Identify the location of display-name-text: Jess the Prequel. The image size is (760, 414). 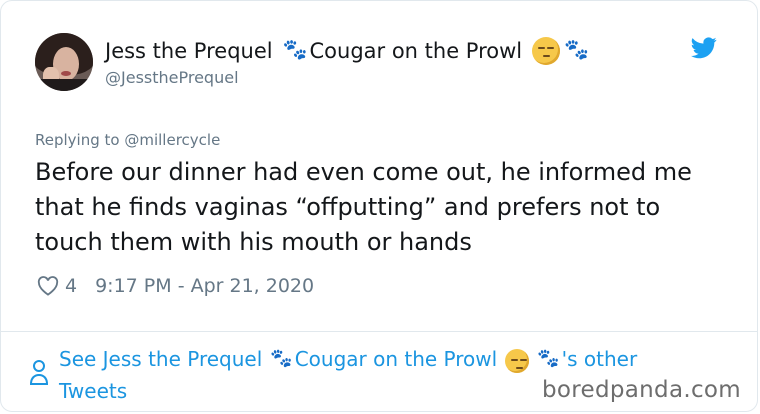
(189, 51).